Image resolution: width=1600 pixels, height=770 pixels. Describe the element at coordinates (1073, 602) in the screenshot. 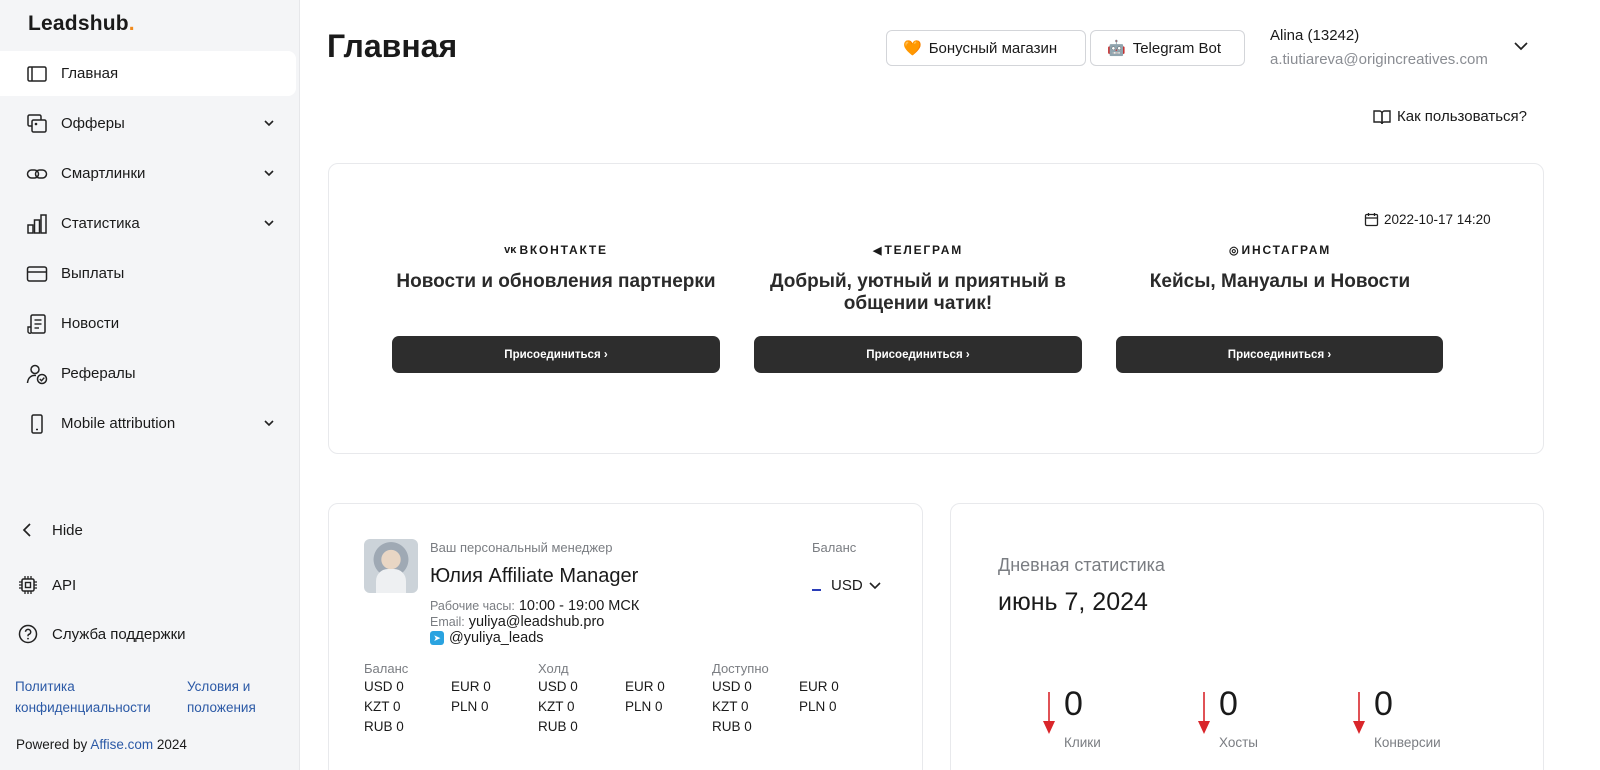

I see `daily-stats-date: июнь 7, 2024` at that location.